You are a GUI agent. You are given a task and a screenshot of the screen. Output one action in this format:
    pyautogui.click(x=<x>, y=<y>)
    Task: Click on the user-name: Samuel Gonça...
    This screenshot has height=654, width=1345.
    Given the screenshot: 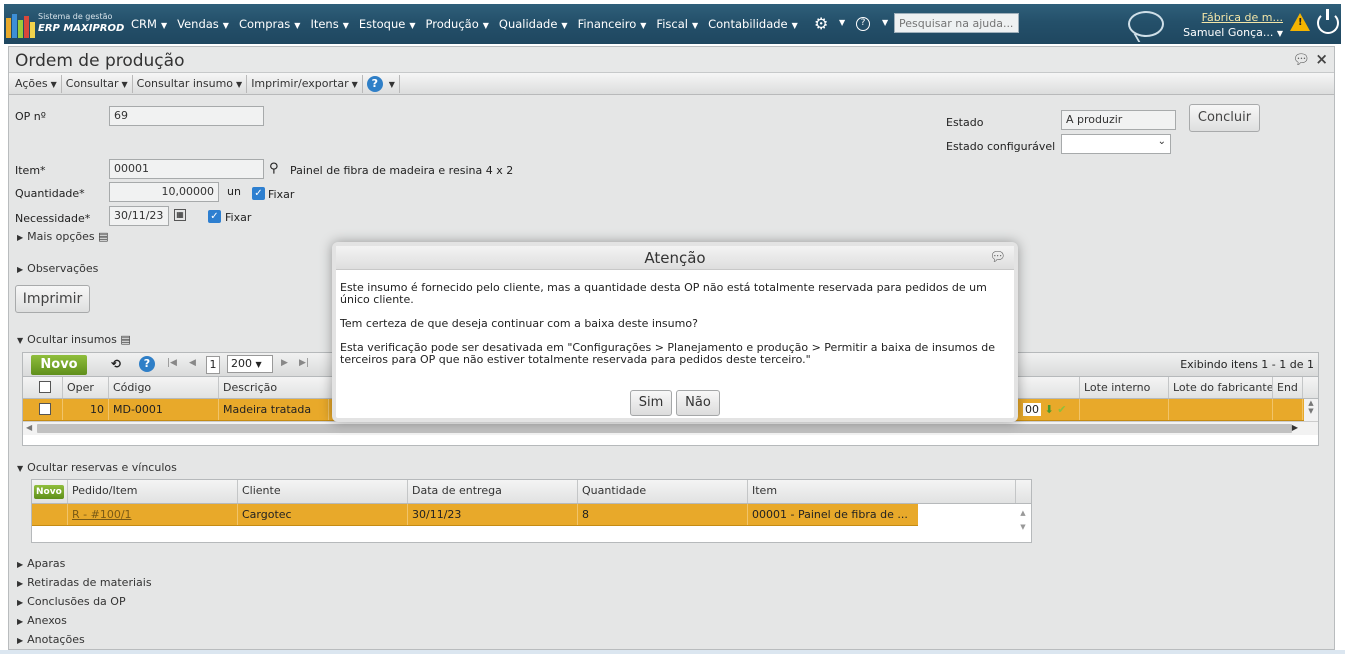 What is the action you would take?
    pyautogui.click(x=1228, y=32)
    